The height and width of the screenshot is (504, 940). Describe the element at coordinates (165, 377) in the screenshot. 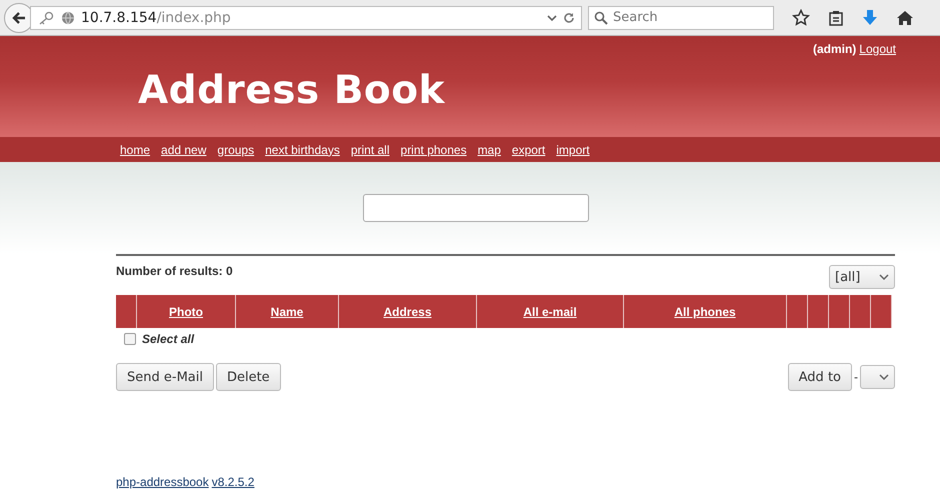

I see `action-button: Send e-Mail` at that location.